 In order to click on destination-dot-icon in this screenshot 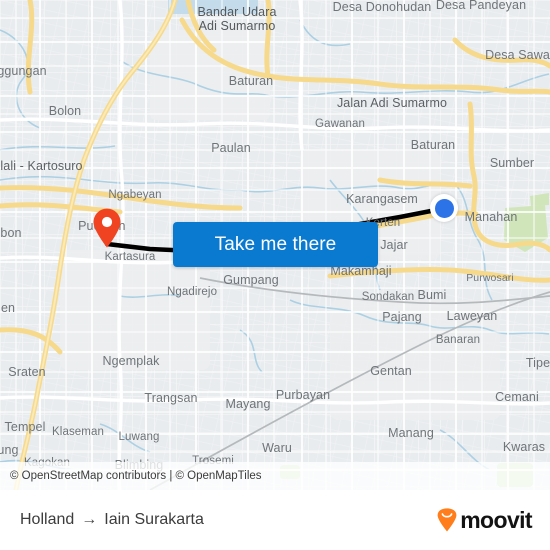, I will do `click(444, 208)`.